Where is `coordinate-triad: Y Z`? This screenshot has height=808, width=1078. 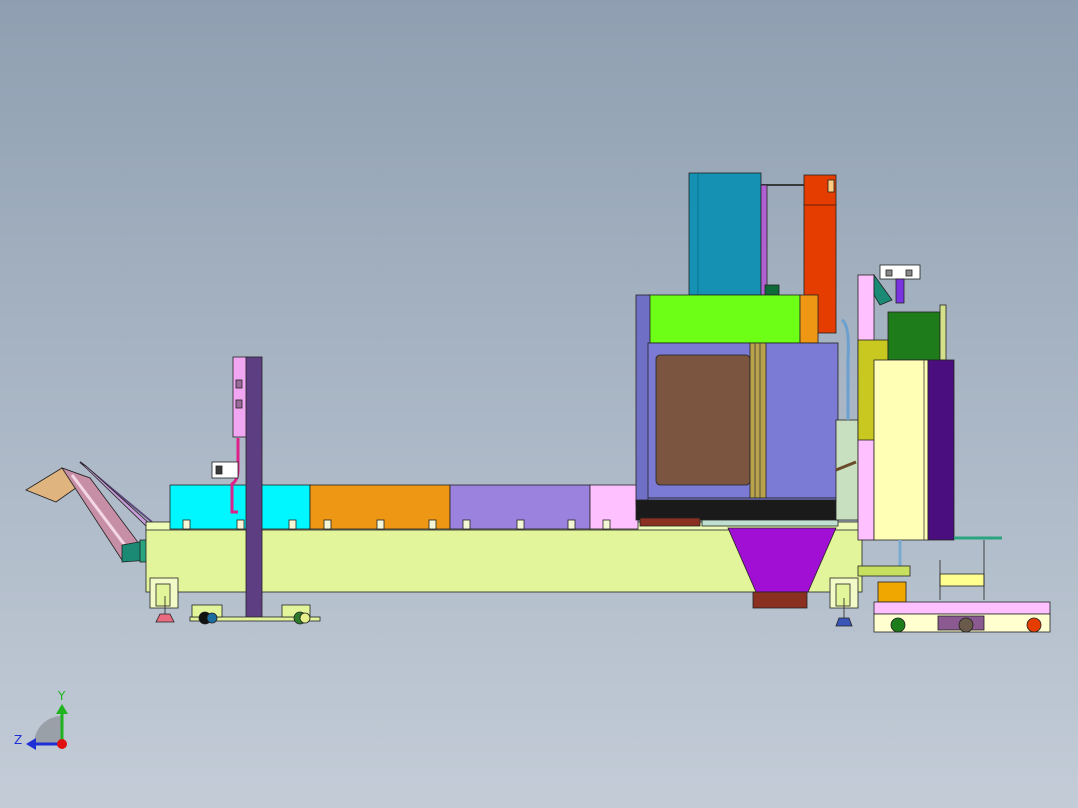
coordinate-triad: Y Z is located at coordinates (41, 719).